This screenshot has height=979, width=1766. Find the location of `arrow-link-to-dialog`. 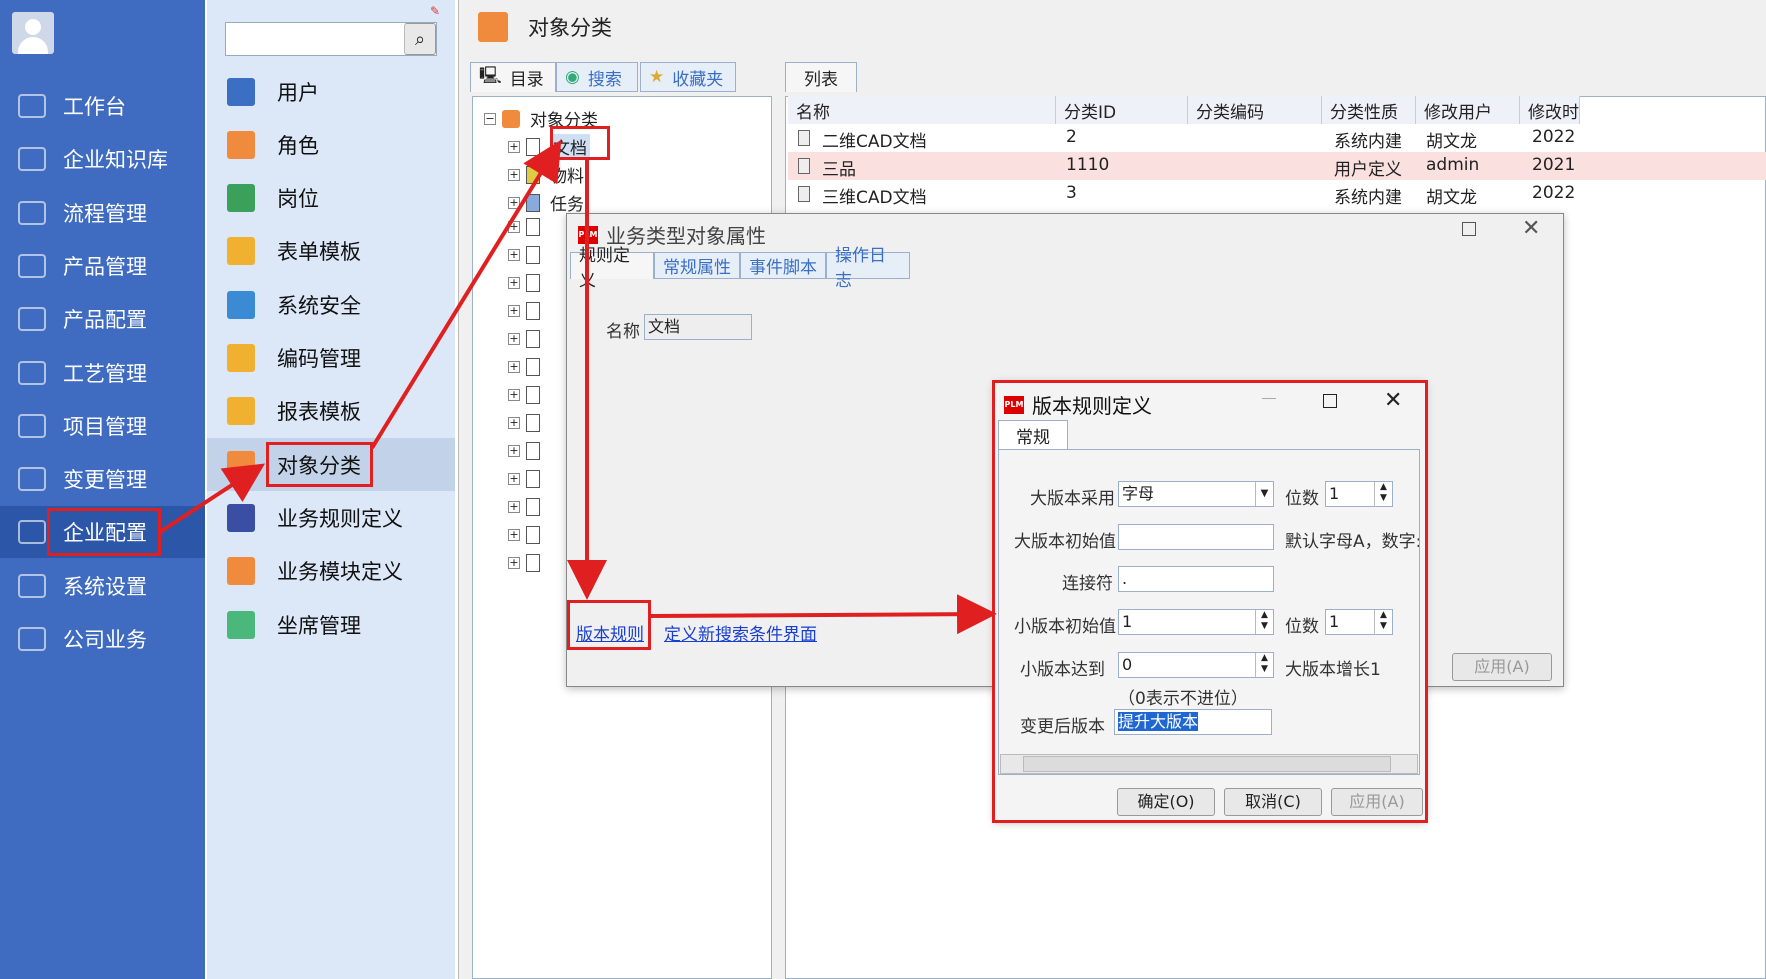

arrow-link-to-dialog is located at coordinates (823, 614).